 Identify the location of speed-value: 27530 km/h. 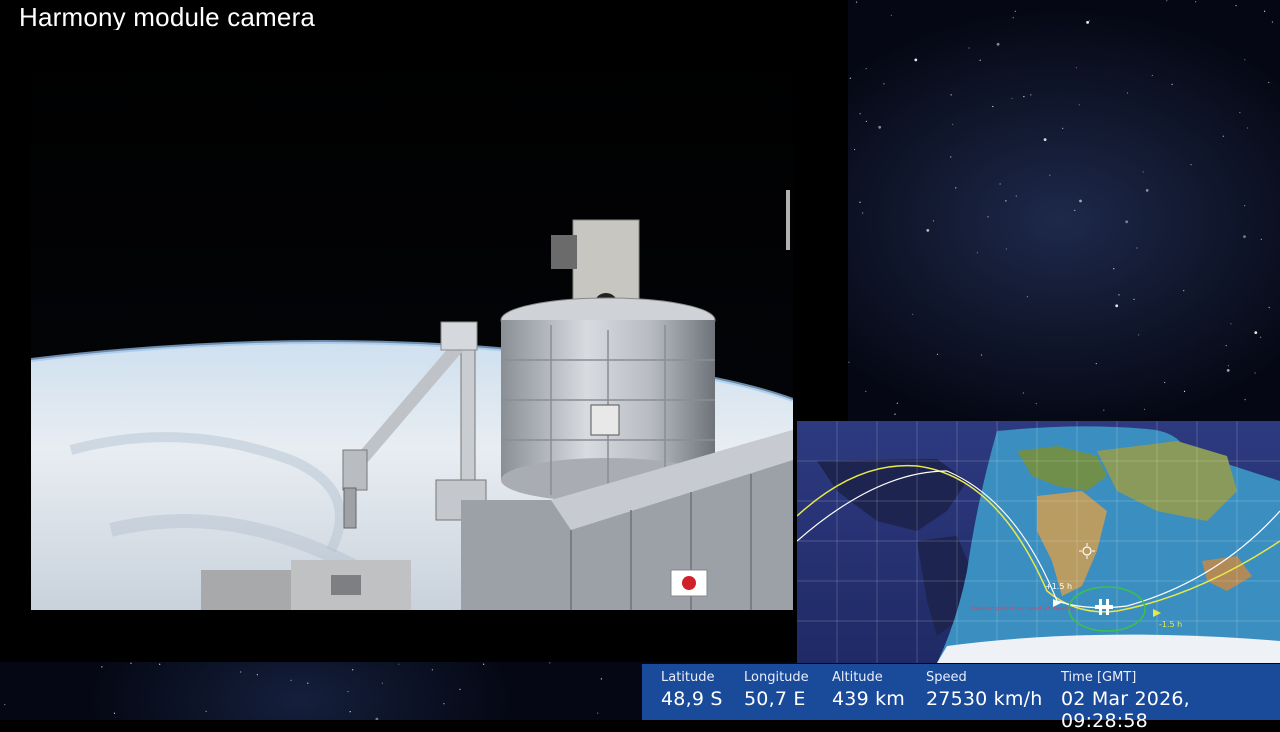
(984, 699).